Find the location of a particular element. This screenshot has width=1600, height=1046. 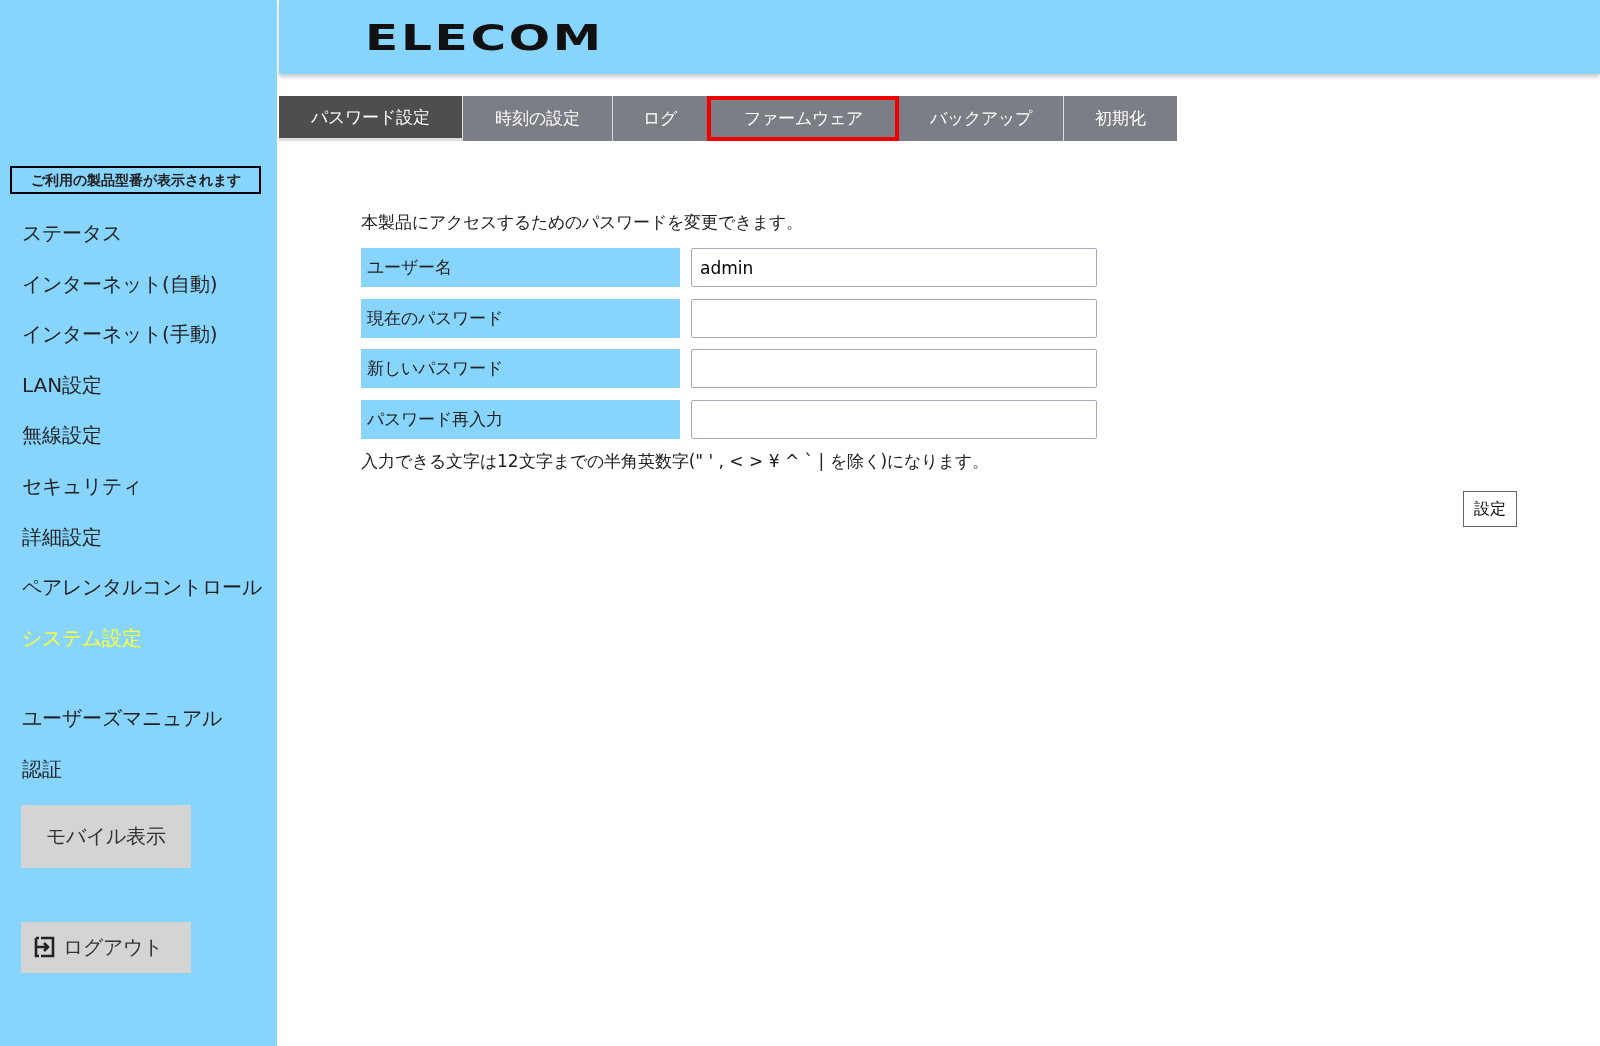

tab: 初期化 is located at coordinates (1120, 118).